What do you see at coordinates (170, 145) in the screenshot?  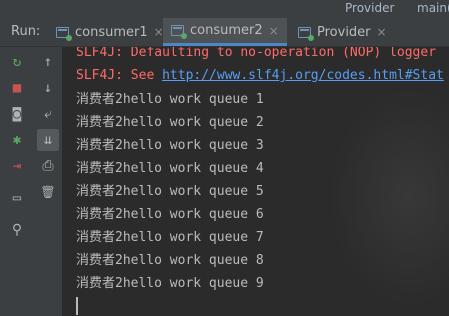 I see `console-line: 消费者2hello work queue 3` at bounding box center [170, 145].